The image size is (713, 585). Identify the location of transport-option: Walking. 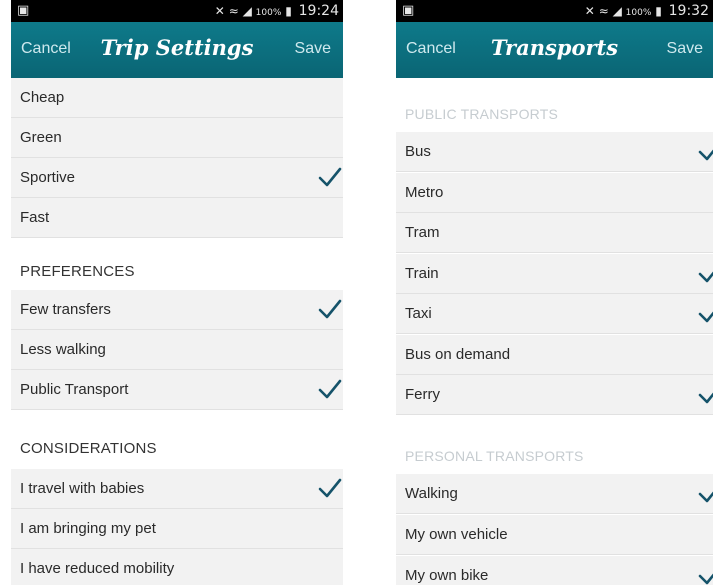
(554, 494).